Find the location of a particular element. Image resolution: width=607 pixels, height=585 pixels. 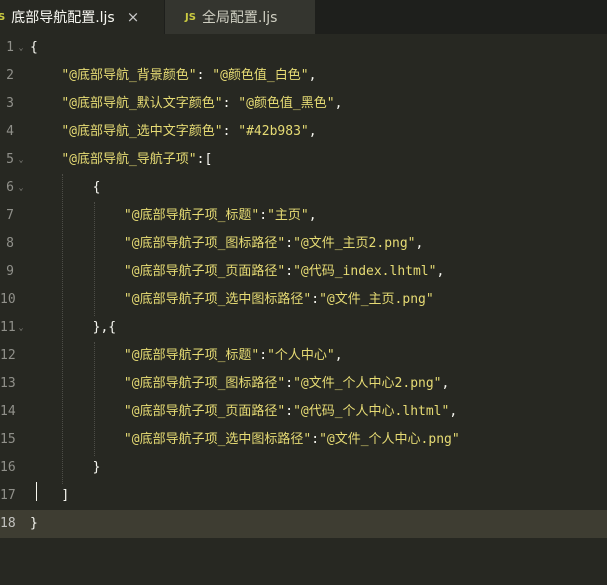

code-line: 6 ⌄ { is located at coordinates (303, 188).